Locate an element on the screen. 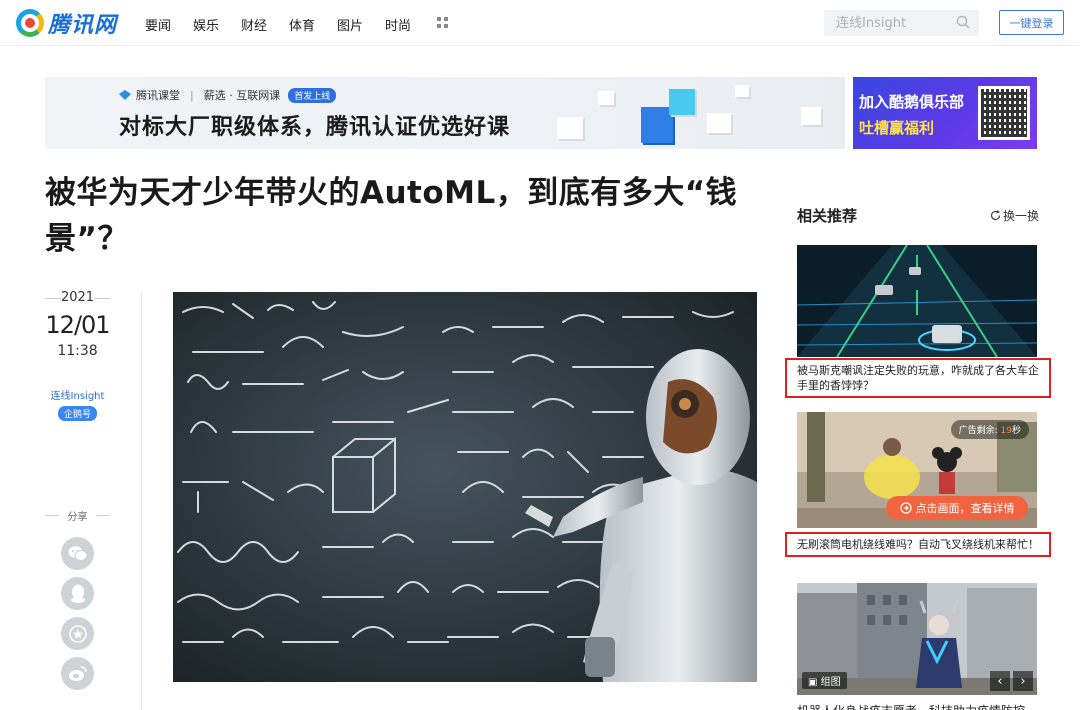 Image resolution: width=1080 pixels, height=710 pixels. tencent-class-icon is located at coordinates (125, 95).